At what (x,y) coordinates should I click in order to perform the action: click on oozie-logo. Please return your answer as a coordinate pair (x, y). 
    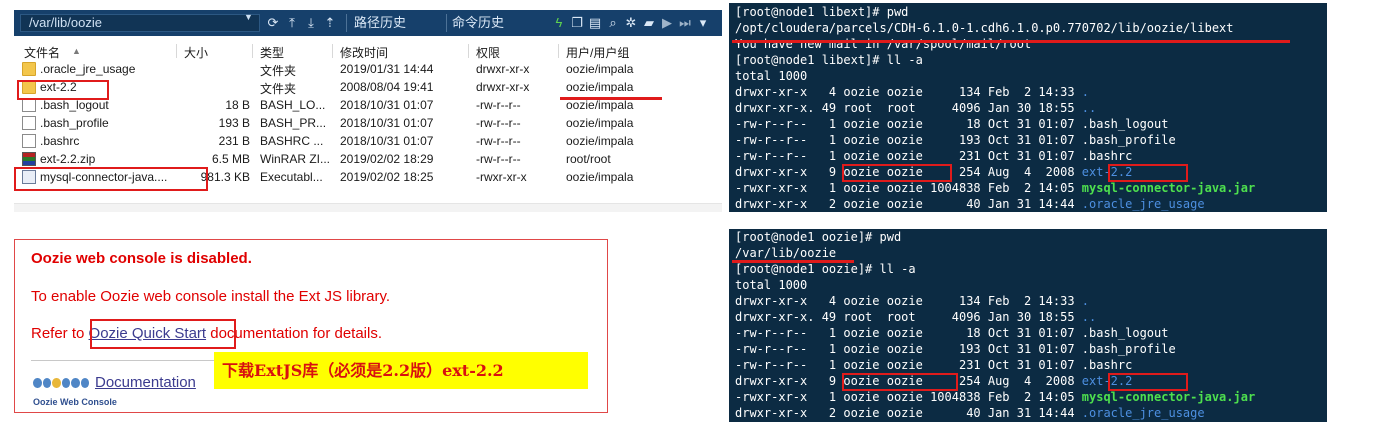
    Looking at the image, I should click on (61, 383).